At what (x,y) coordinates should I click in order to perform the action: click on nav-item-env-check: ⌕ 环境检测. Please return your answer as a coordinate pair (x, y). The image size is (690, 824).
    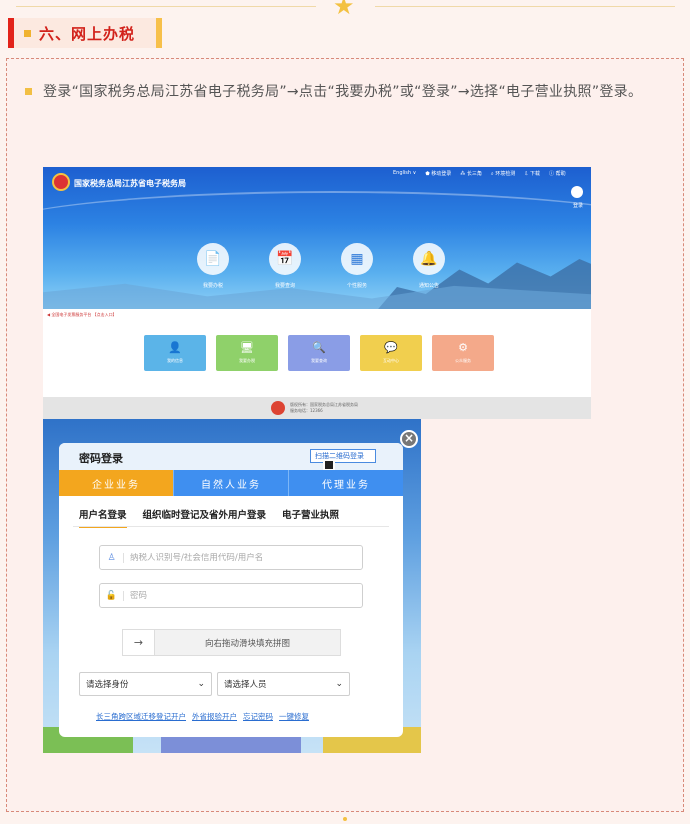
    Looking at the image, I should click on (503, 173).